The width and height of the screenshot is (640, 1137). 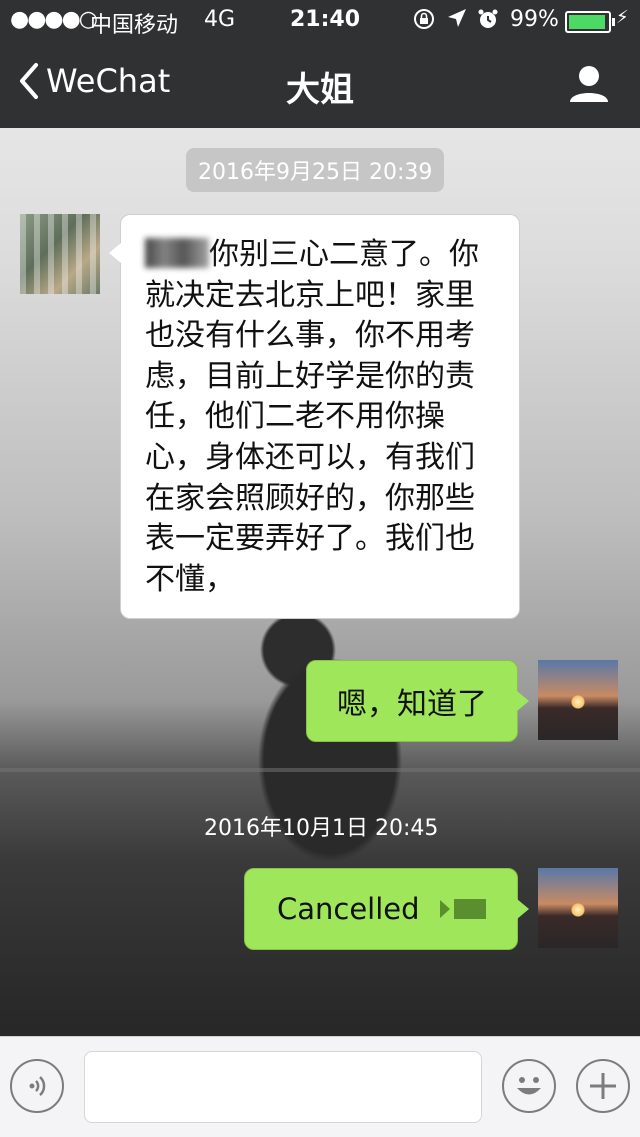 I want to click on cancelled-call-bubble: Cancelled, so click(x=386, y=909).